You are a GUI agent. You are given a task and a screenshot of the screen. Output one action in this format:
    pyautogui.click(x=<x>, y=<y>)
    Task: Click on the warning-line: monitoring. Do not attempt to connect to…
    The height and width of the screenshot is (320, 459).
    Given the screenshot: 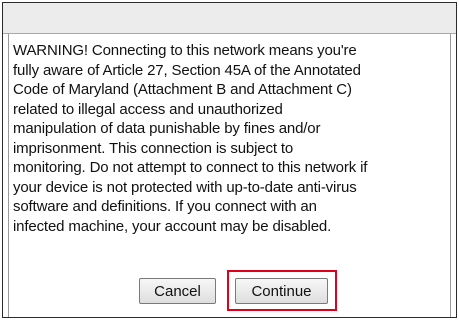 What is the action you would take?
    pyautogui.click(x=190, y=167)
    